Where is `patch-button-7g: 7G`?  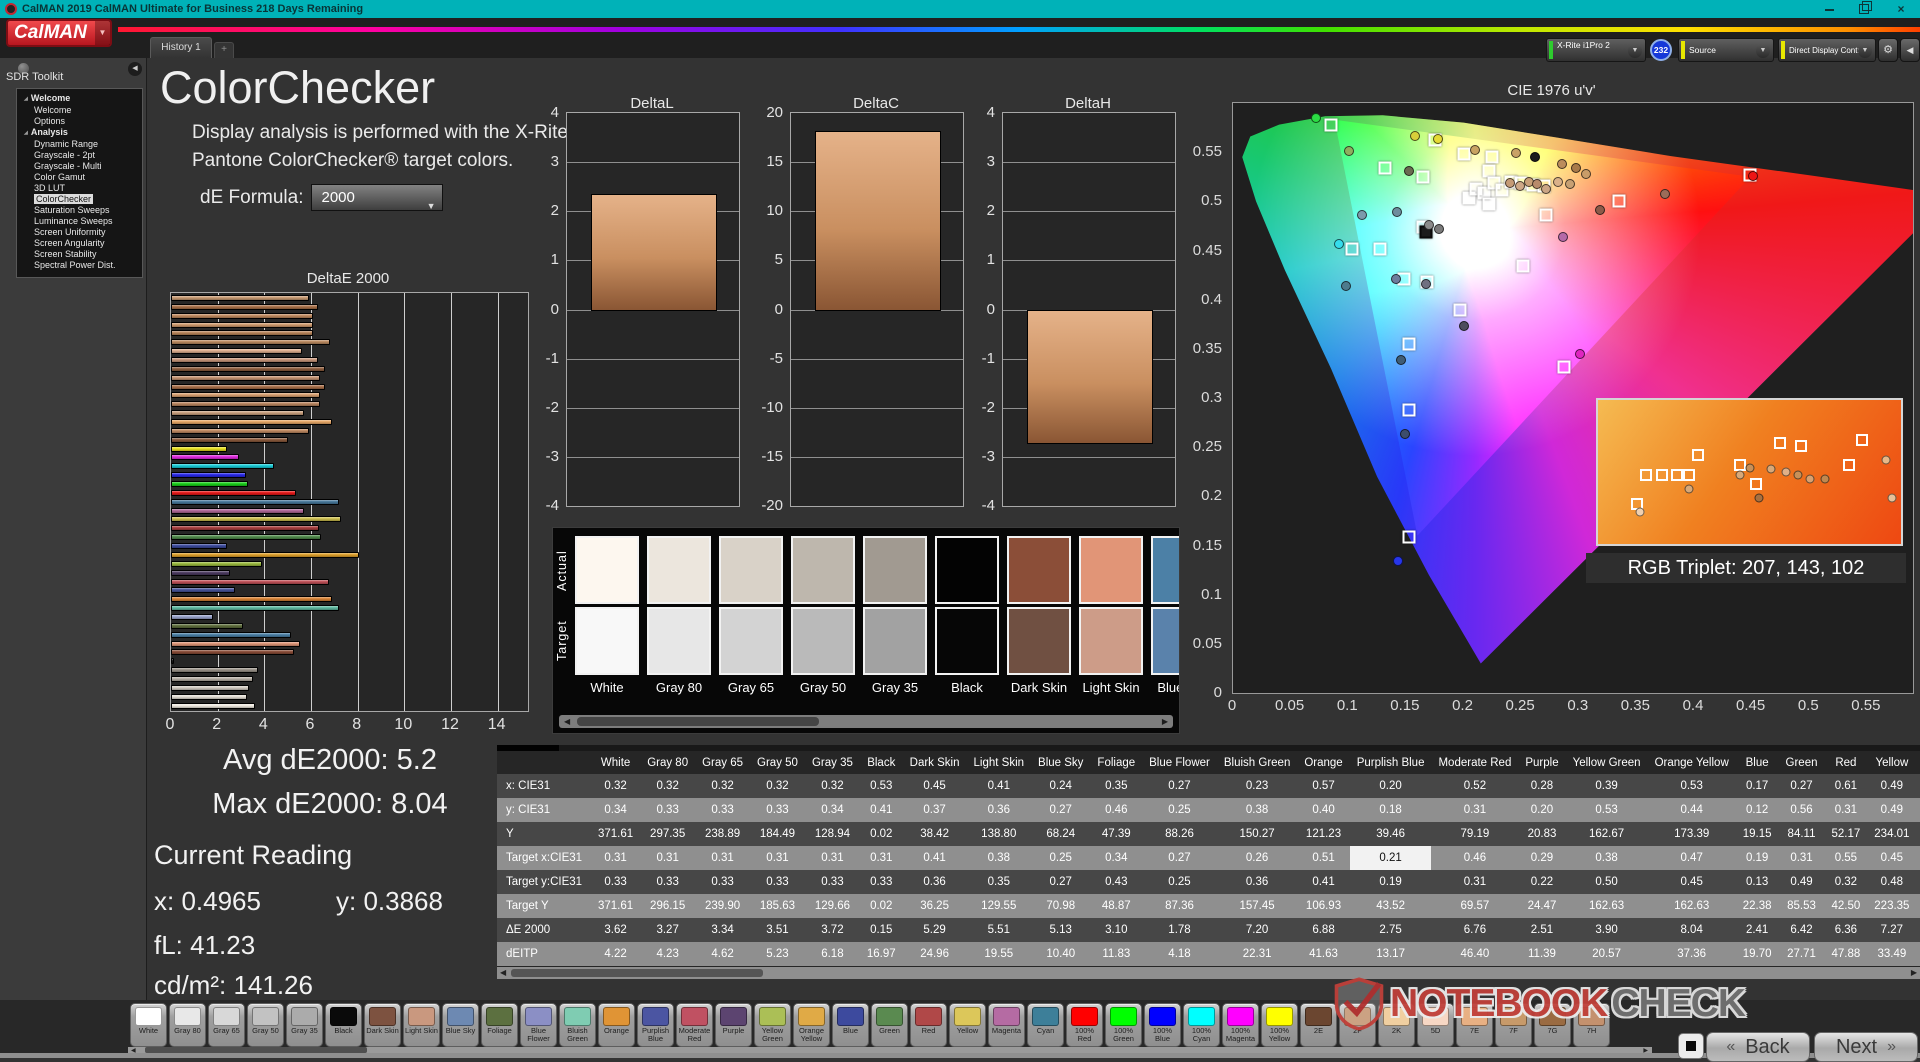 patch-button-7g: 7G is located at coordinates (1552, 1025).